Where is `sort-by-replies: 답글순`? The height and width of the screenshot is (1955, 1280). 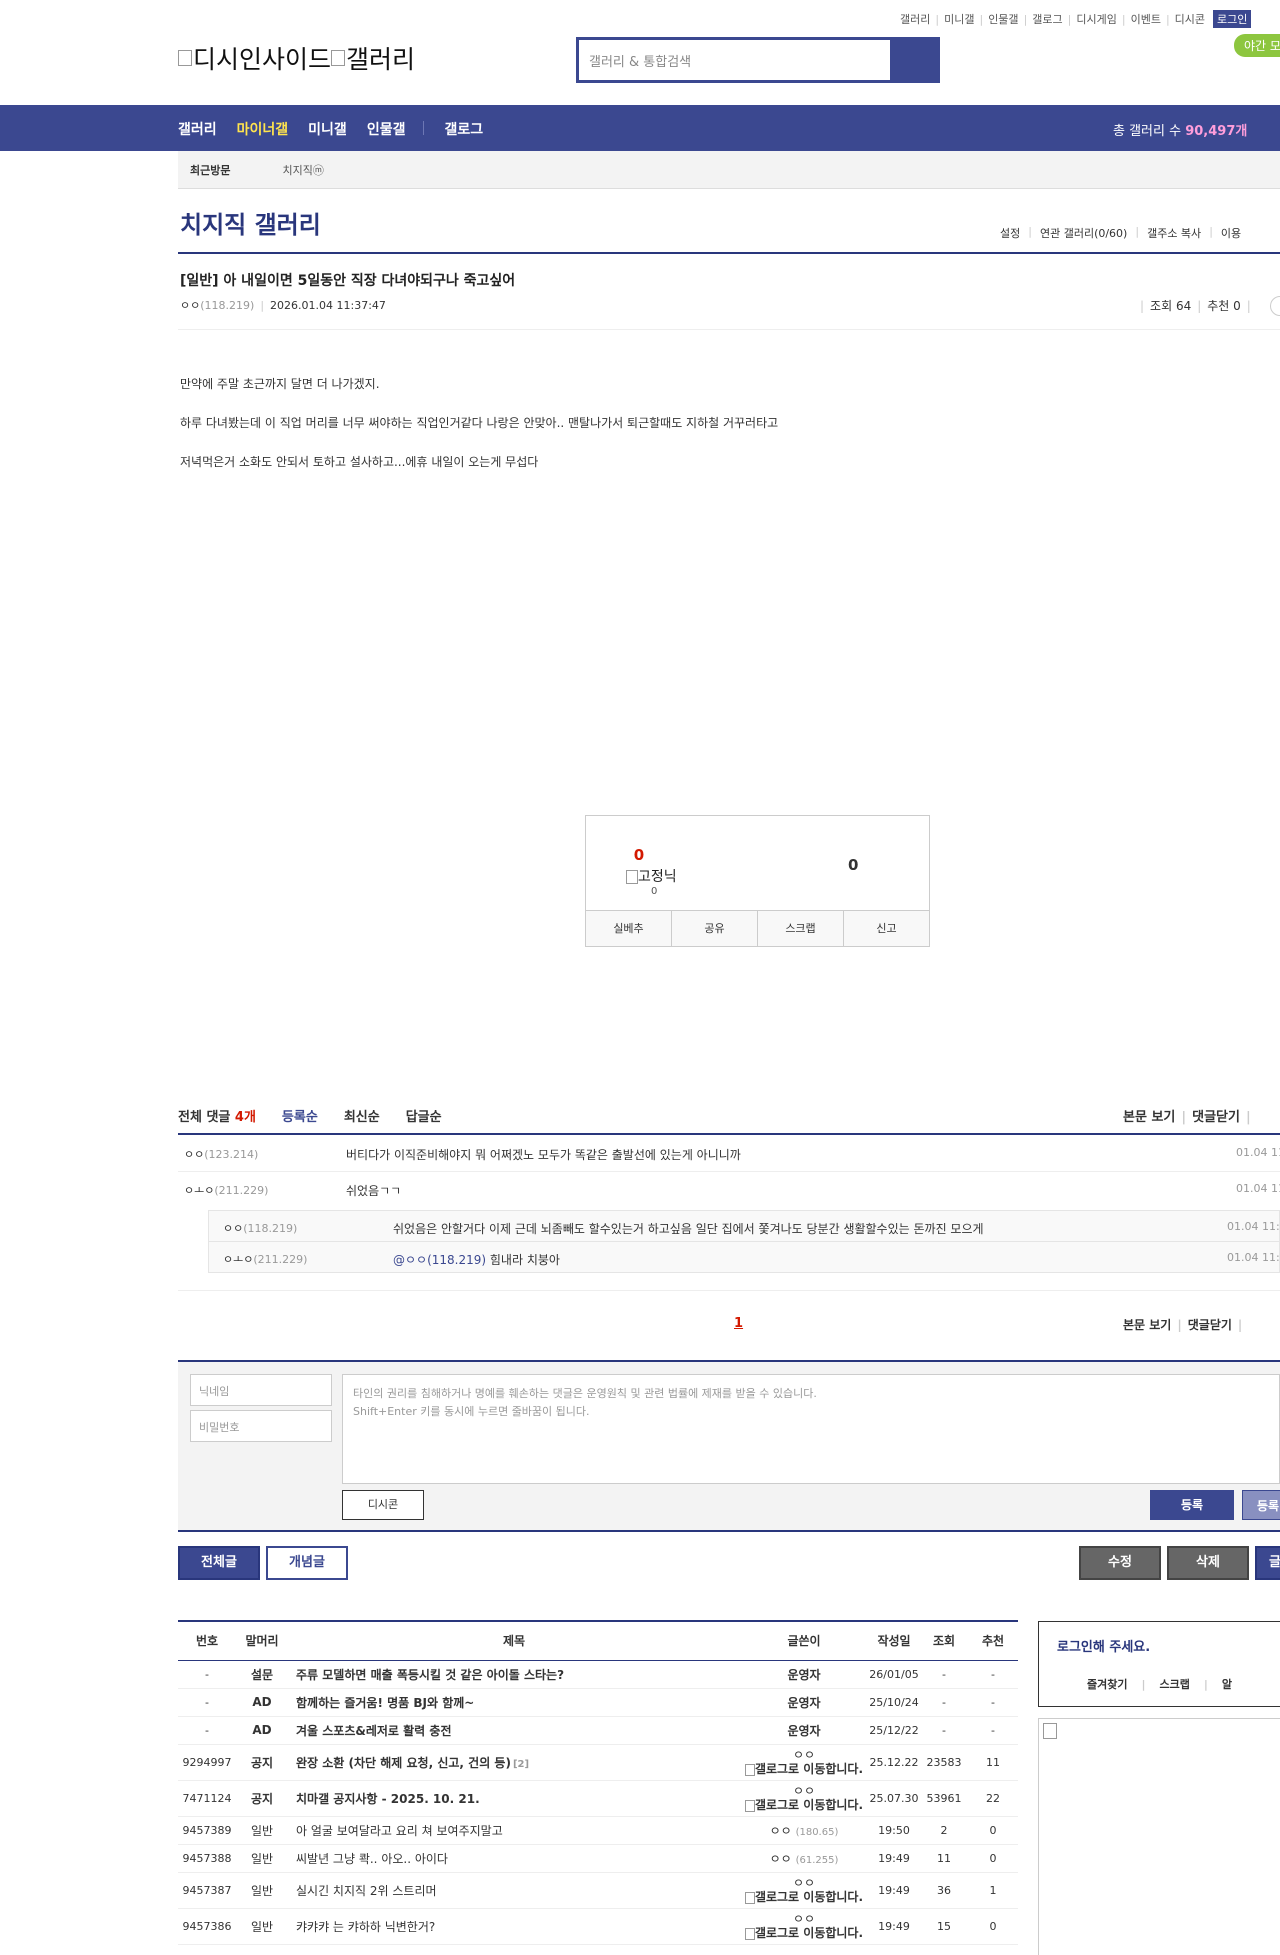
sort-by-replies: 답글순 is located at coordinates (424, 1115).